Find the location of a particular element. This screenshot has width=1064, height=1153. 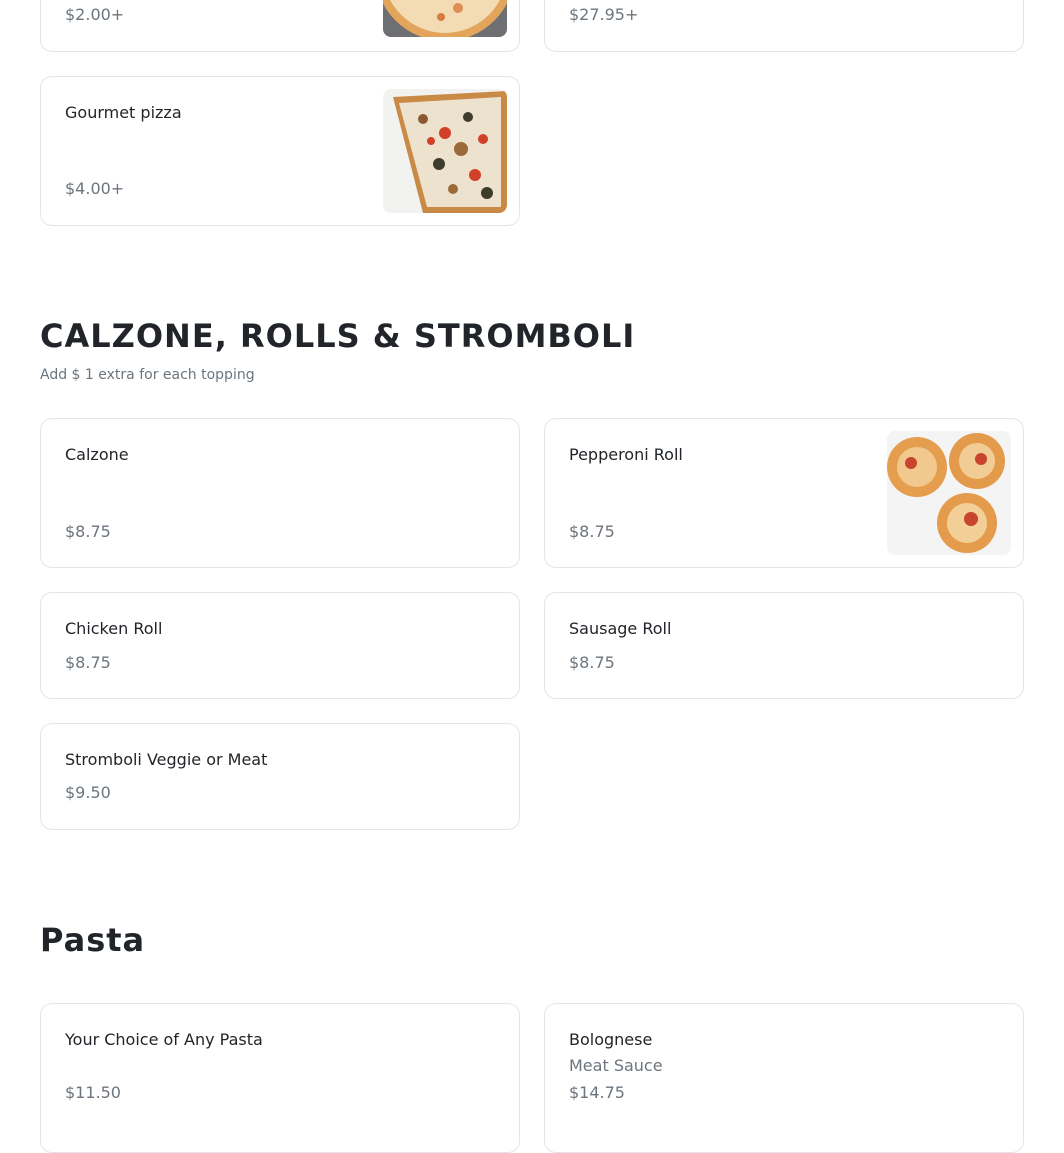

menu-item-card: Bolognese Meat Sauce $14.75 is located at coordinates (784, 1078).